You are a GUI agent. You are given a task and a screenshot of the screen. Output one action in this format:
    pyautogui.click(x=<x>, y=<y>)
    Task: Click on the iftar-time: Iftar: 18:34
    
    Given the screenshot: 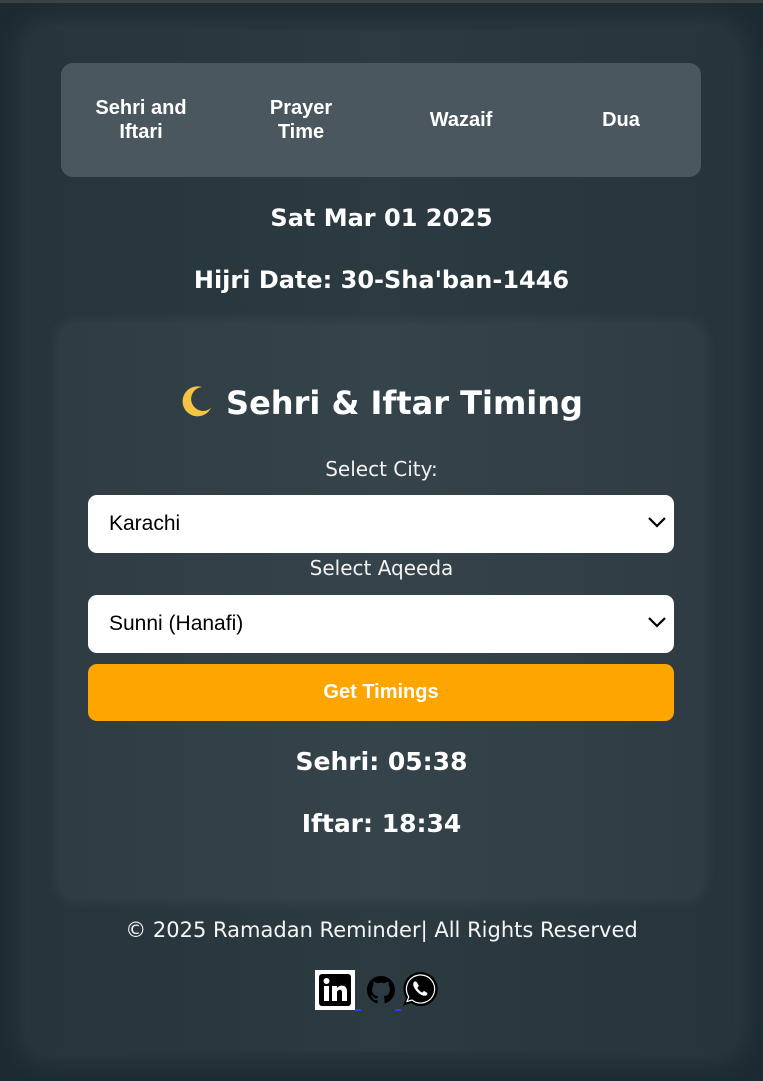 What is the action you would take?
    pyautogui.click(x=381, y=823)
    